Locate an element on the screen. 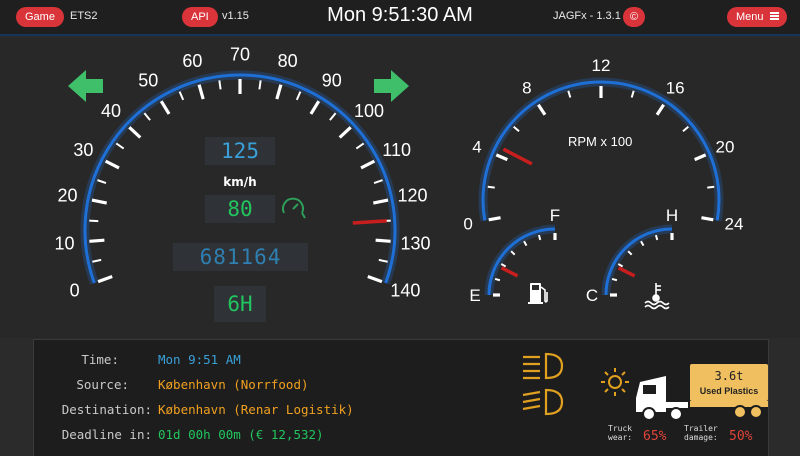 This screenshot has height=456, width=800. game-button: Game is located at coordinates (40, 17).